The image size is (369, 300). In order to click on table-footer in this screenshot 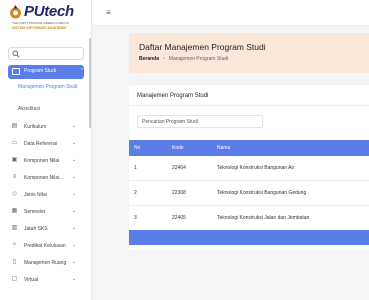, I will do `click(249, 237)`.